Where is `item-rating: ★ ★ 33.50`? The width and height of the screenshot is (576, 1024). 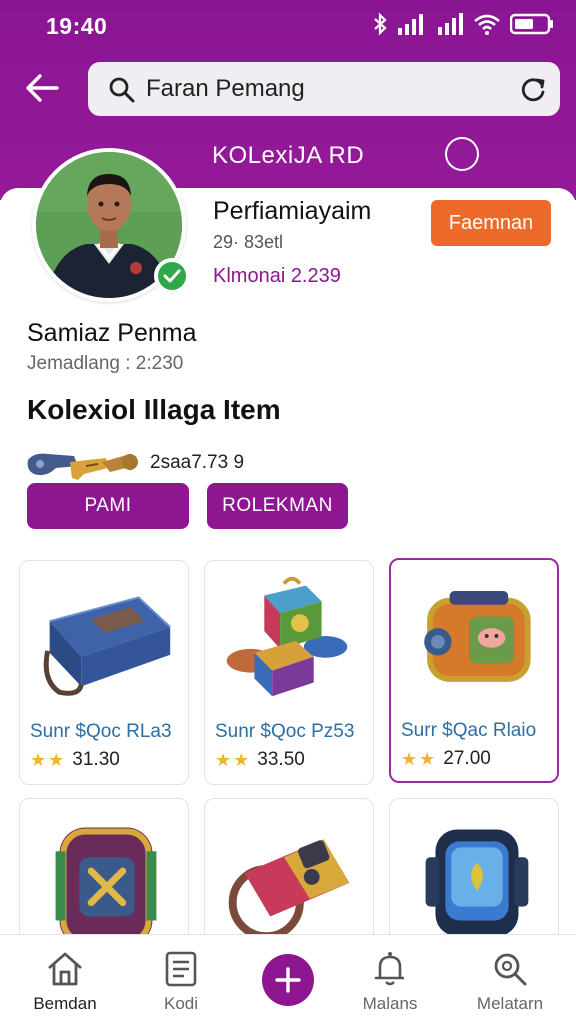
item-rating: ★ ★ 33.50 is located at coordinates (260, 760).